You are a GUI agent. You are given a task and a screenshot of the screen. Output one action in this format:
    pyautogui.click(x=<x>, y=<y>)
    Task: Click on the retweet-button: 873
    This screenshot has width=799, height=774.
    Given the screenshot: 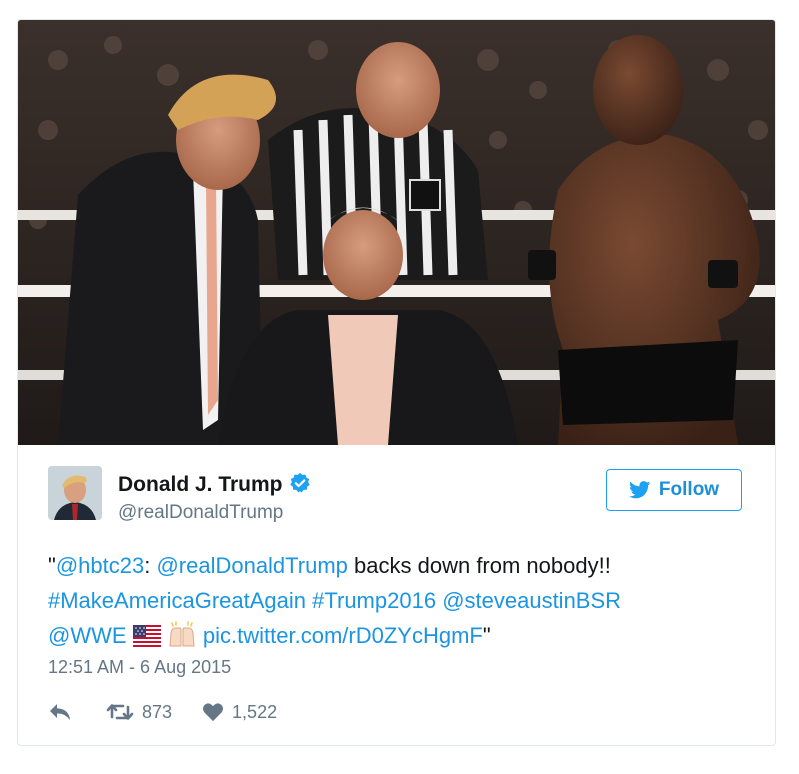 What is the action you would take?
    pyautogui.click(x=139, y=712)
    